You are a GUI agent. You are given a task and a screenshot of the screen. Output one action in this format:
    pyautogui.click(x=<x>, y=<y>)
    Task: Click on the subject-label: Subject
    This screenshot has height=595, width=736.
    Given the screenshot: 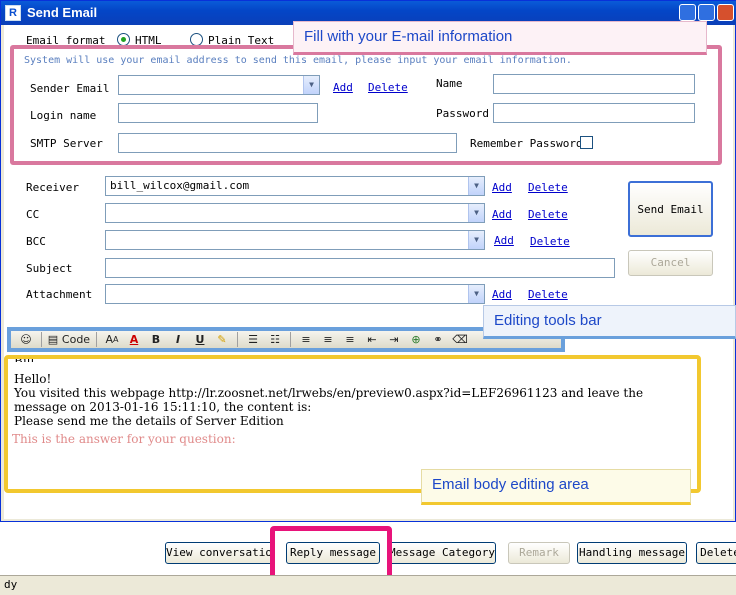 What is the action you would take?
    pyautogui.click(x=49, y=268)
    